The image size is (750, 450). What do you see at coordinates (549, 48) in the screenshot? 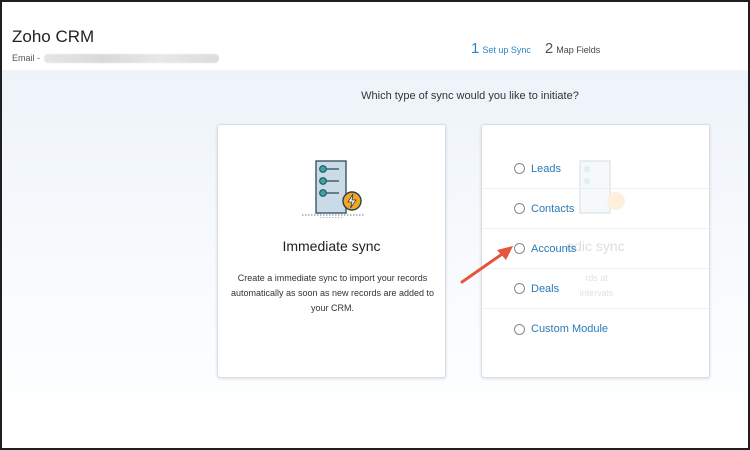
I see `step-number: 2` at bounding box center [549, 48].